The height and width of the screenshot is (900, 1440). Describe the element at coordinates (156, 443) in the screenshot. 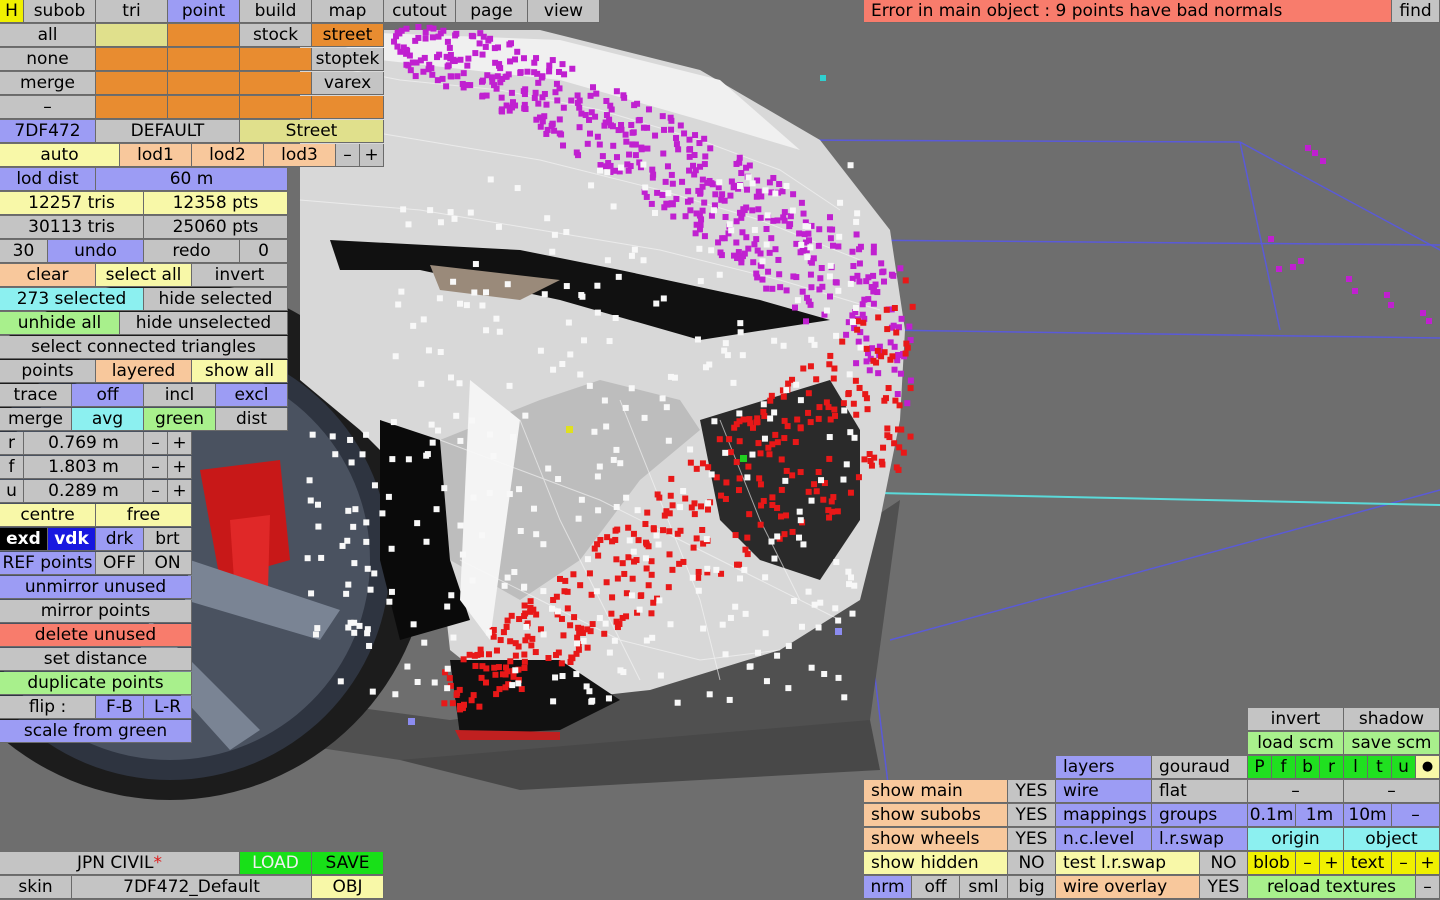

I see `r-minus: –` at that location.